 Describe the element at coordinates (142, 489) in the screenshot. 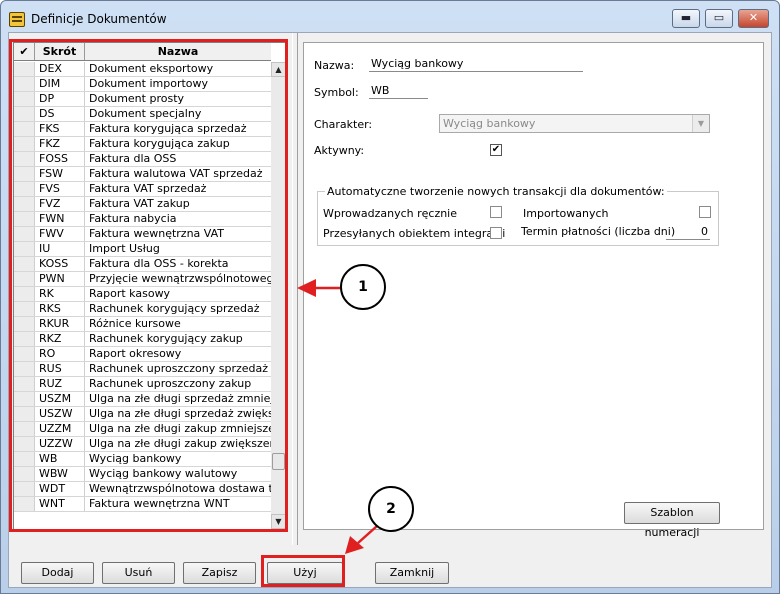

I see `table-row: WDT Wewnątrzwspólnotowa dostawa tow` at that location.